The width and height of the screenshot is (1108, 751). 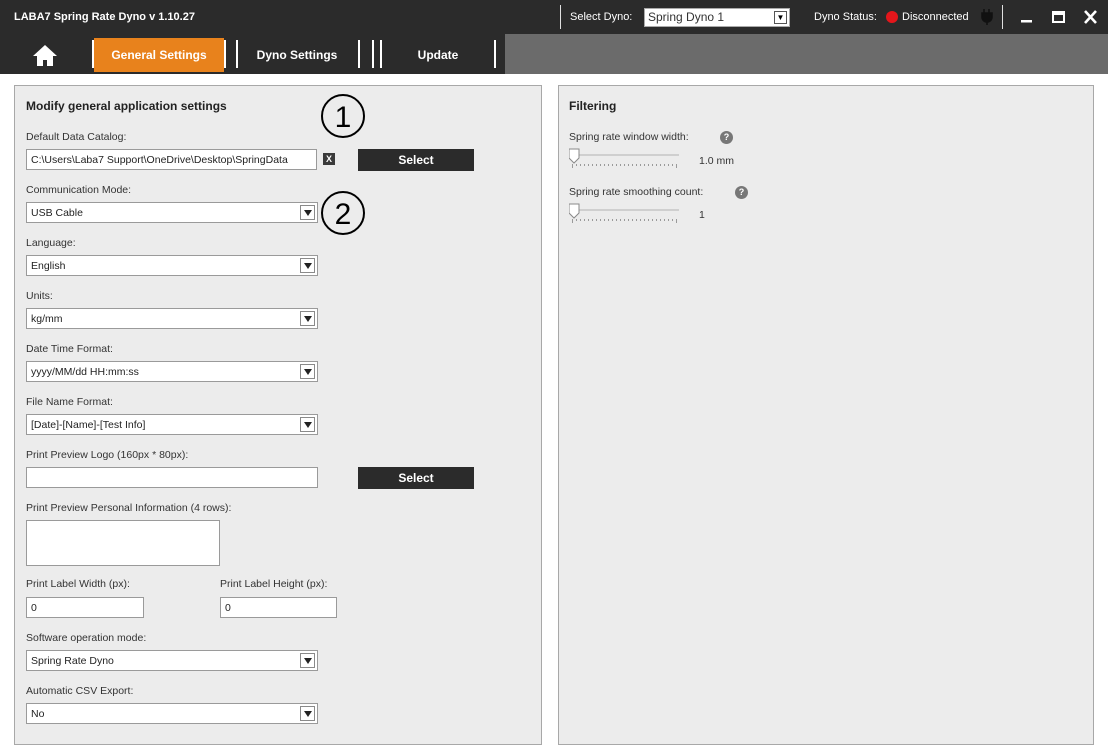 I want to click on clear-catalog-button: X, so click(x=329, y=159).